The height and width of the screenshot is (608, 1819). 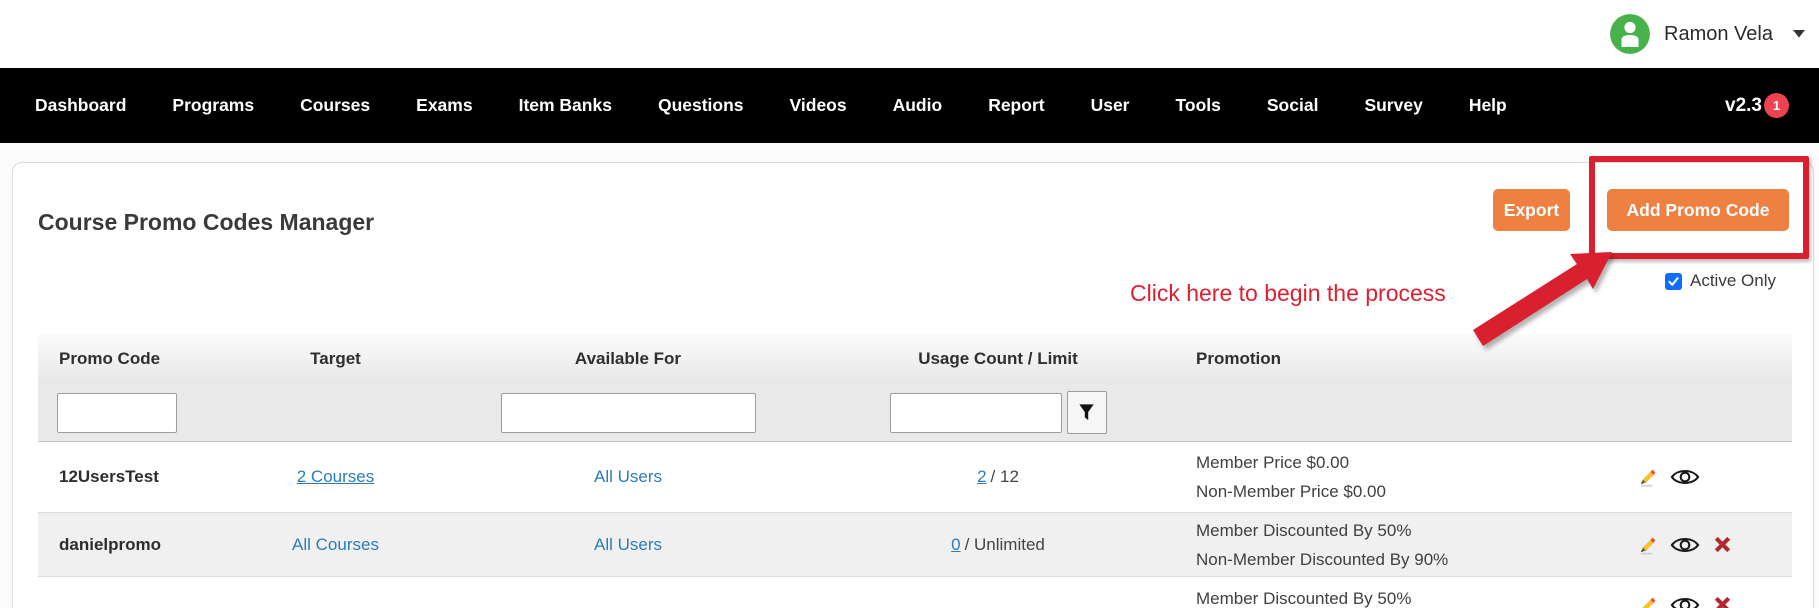 What do you see at coordinates (110, 544) in the screenshot?
I see `promo-code-cell: danielpromo` at bounding box center [110, 544].